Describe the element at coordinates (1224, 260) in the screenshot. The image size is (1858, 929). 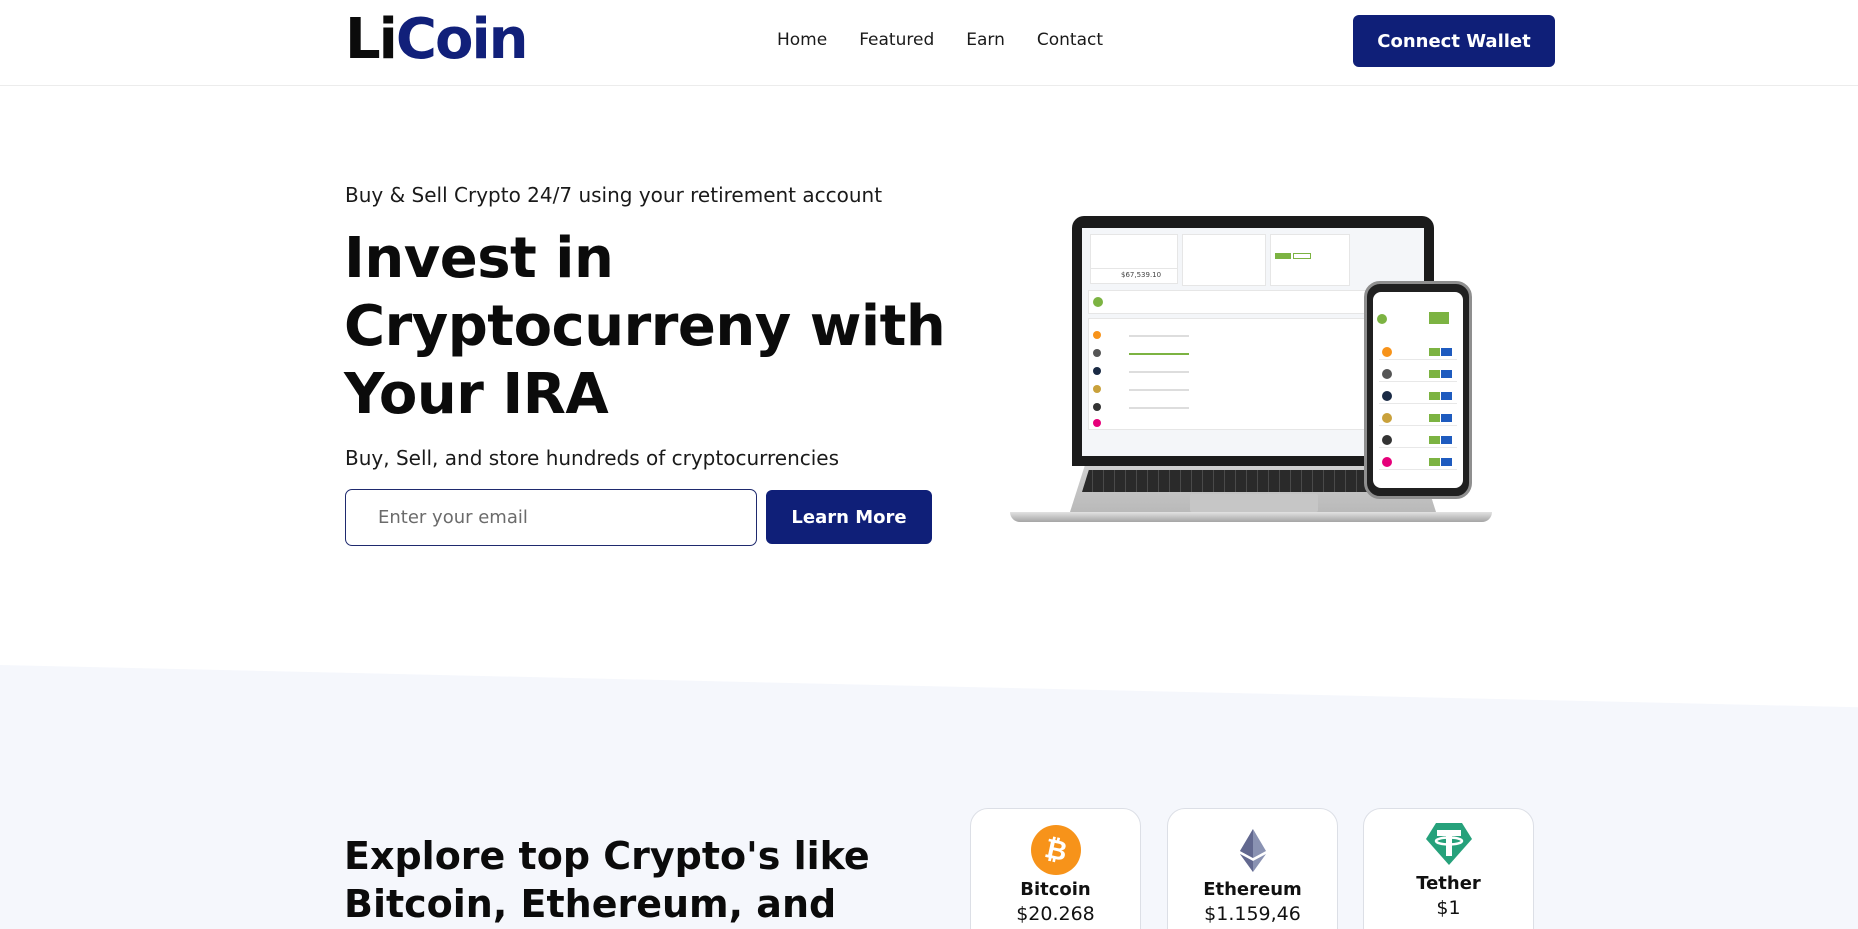
I see `referral-panel` at that location.